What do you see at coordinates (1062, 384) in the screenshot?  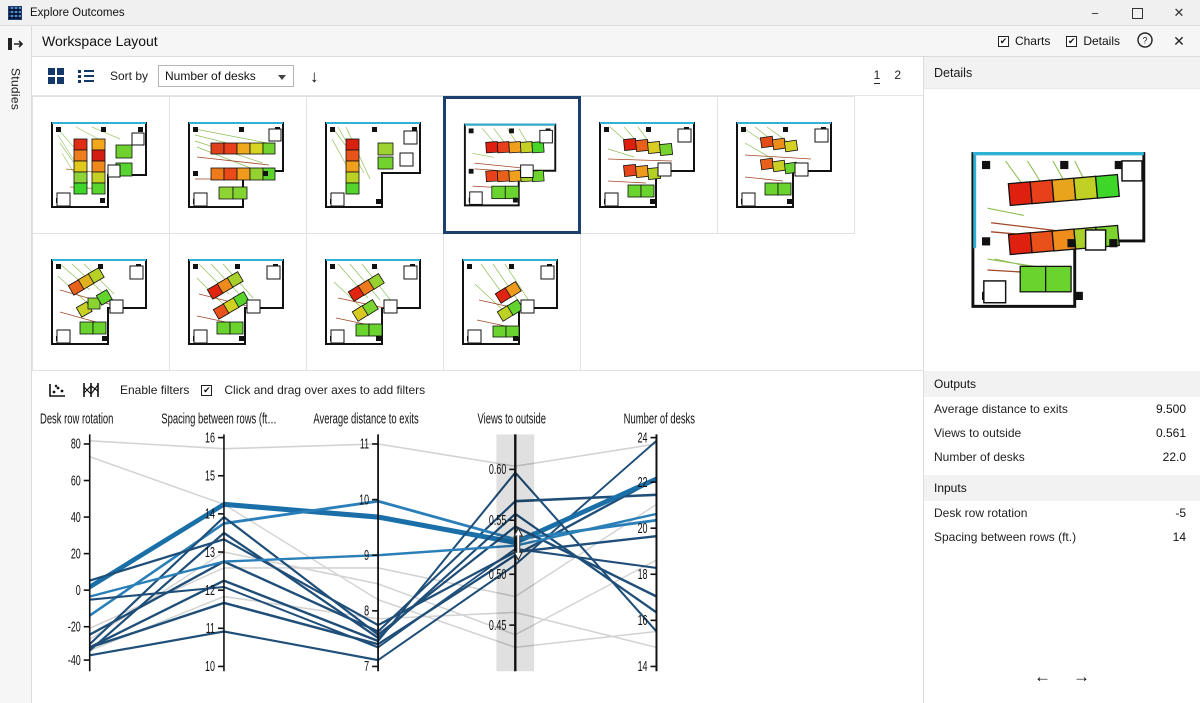 I see `outputs-section-header: Outputs` at bounding box center [1062, 384].